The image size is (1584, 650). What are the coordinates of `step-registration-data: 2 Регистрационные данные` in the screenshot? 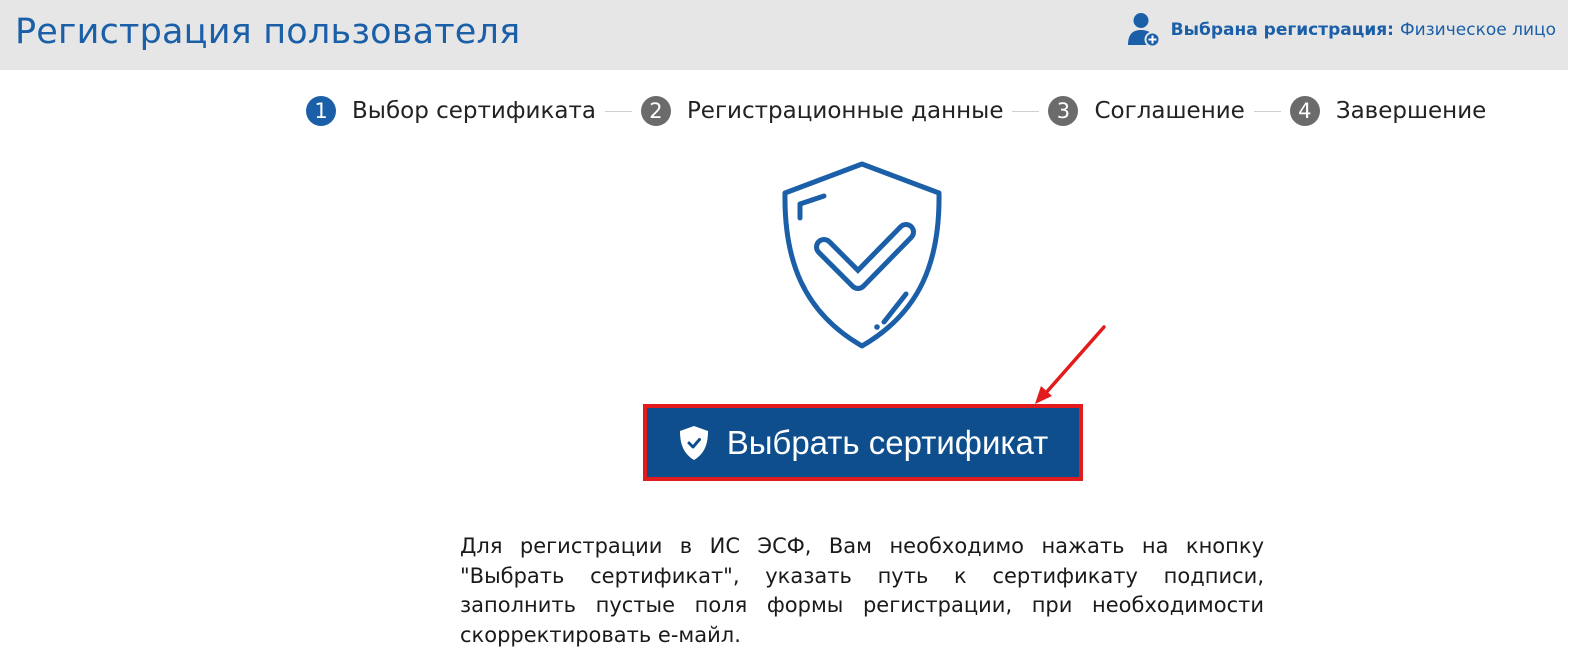 It's located at (822, 111).